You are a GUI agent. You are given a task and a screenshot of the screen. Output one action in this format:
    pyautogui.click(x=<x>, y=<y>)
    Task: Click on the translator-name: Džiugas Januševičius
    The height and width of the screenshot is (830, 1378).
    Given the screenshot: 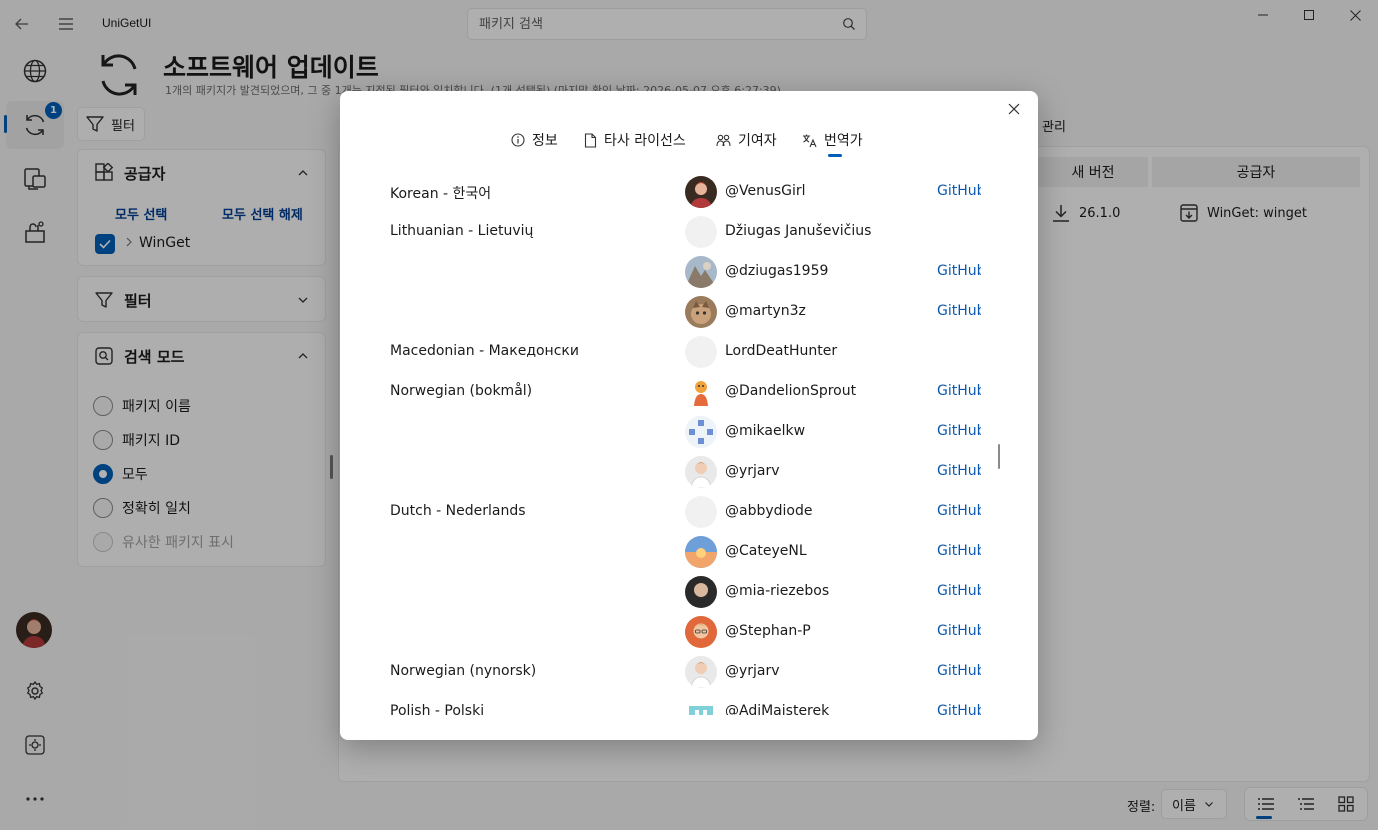 What is the action you would take?
    pyautogui.click(x=798, y=231)
    